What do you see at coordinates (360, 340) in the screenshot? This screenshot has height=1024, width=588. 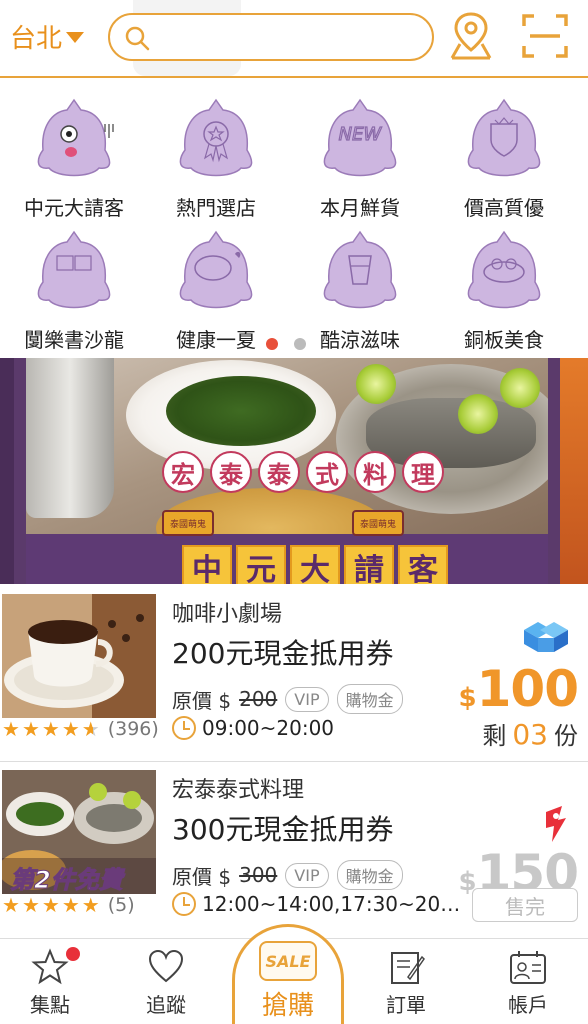 I see `category-label: 酷涼滋味` at bounding box center [360, 340].